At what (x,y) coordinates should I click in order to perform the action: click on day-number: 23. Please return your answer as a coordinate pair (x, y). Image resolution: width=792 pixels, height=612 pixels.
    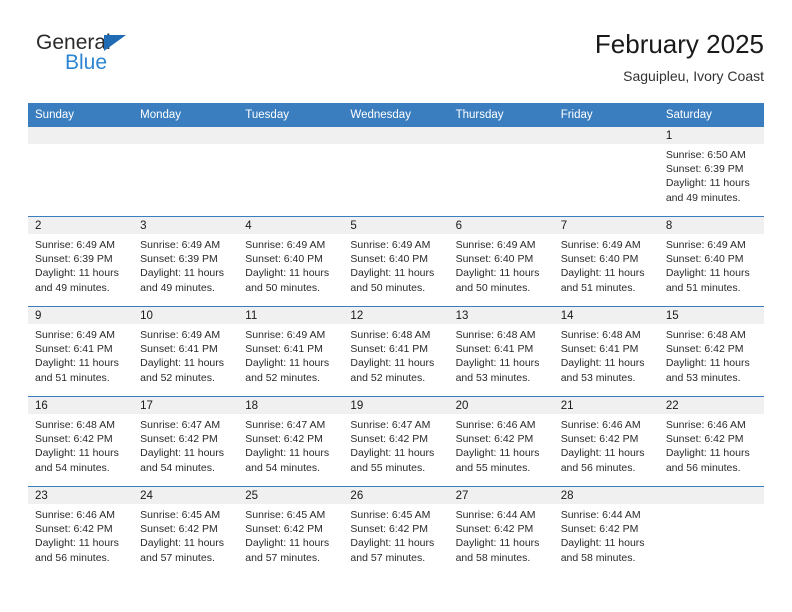
    Looking at the image, I should click on (81, 495).